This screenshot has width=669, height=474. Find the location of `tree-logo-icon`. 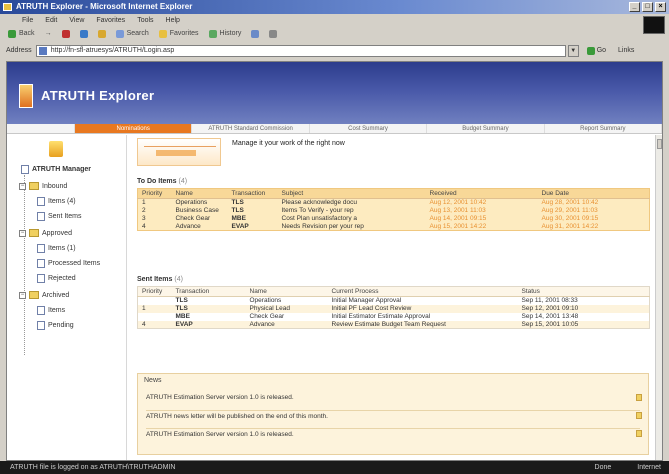

tree-logo-icon is located at coordinates (56, 149).